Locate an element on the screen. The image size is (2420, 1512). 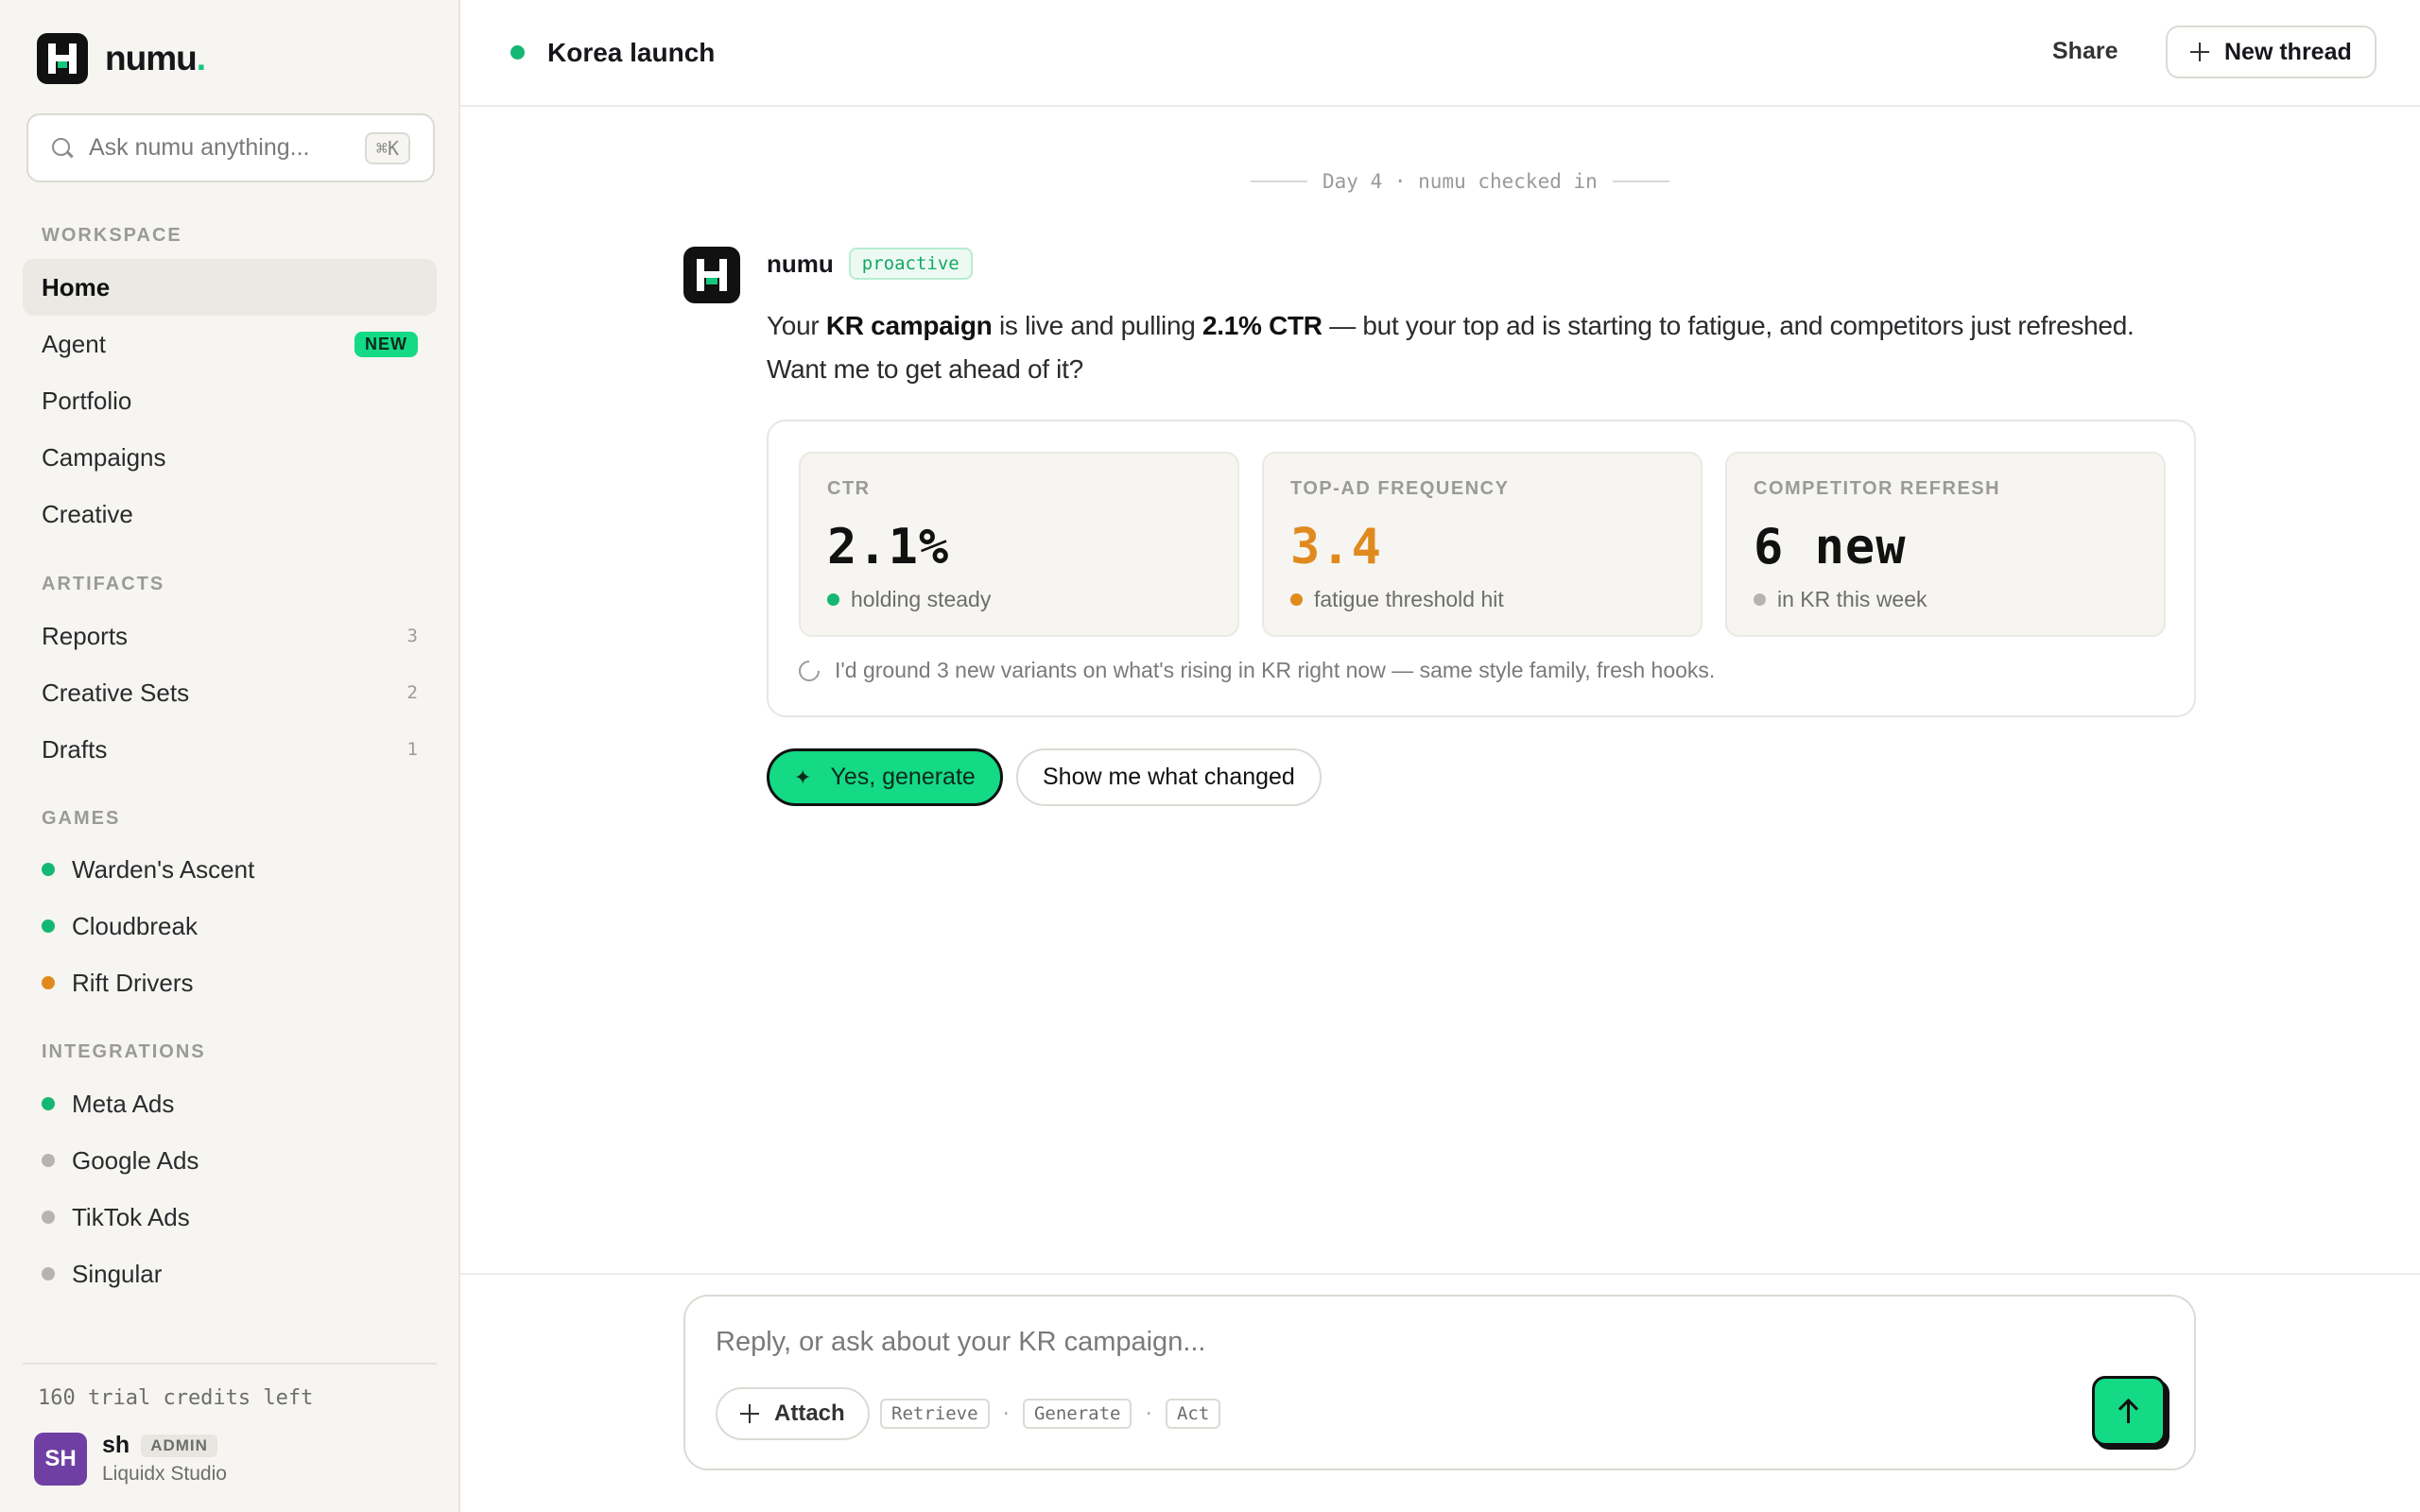
section-label-workspace: WORKSPACE is located at coordinates (112, 235).